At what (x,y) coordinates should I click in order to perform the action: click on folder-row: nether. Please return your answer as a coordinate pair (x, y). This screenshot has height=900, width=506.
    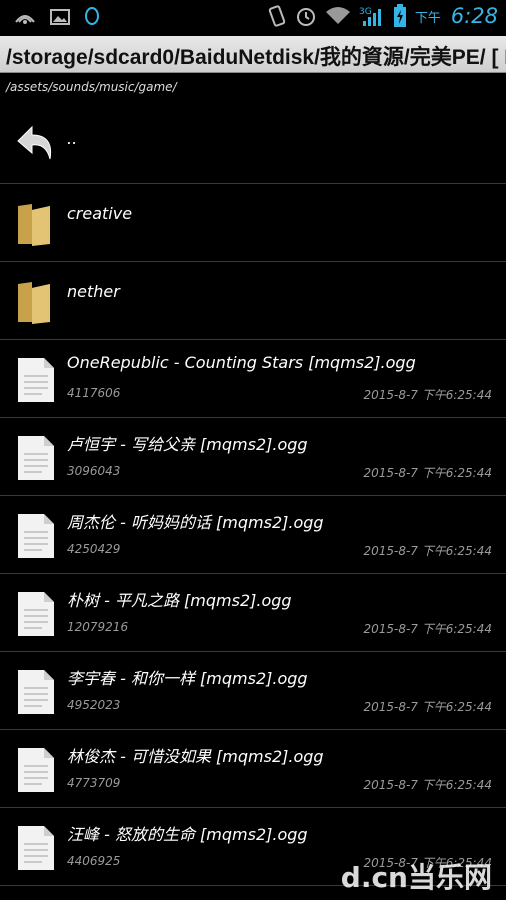
    Looking at the image, I should click on (253, 301).